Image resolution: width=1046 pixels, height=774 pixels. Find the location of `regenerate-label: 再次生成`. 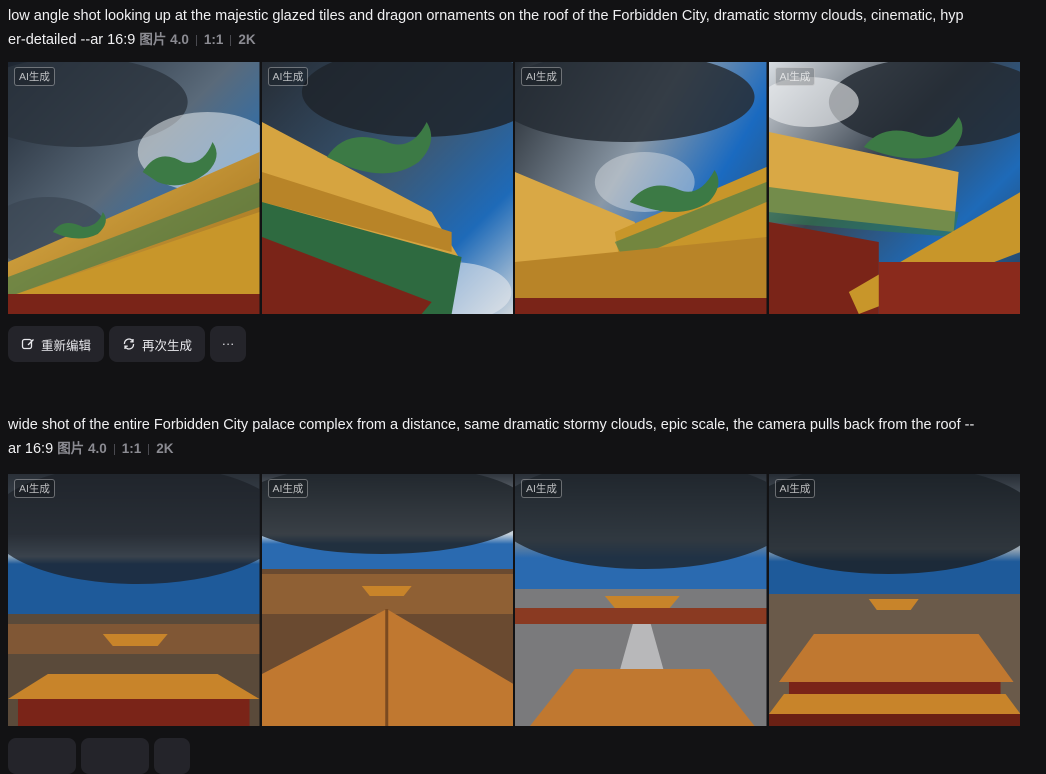

regenerate-label: 再次生成 is located at coordinates (167, 345).